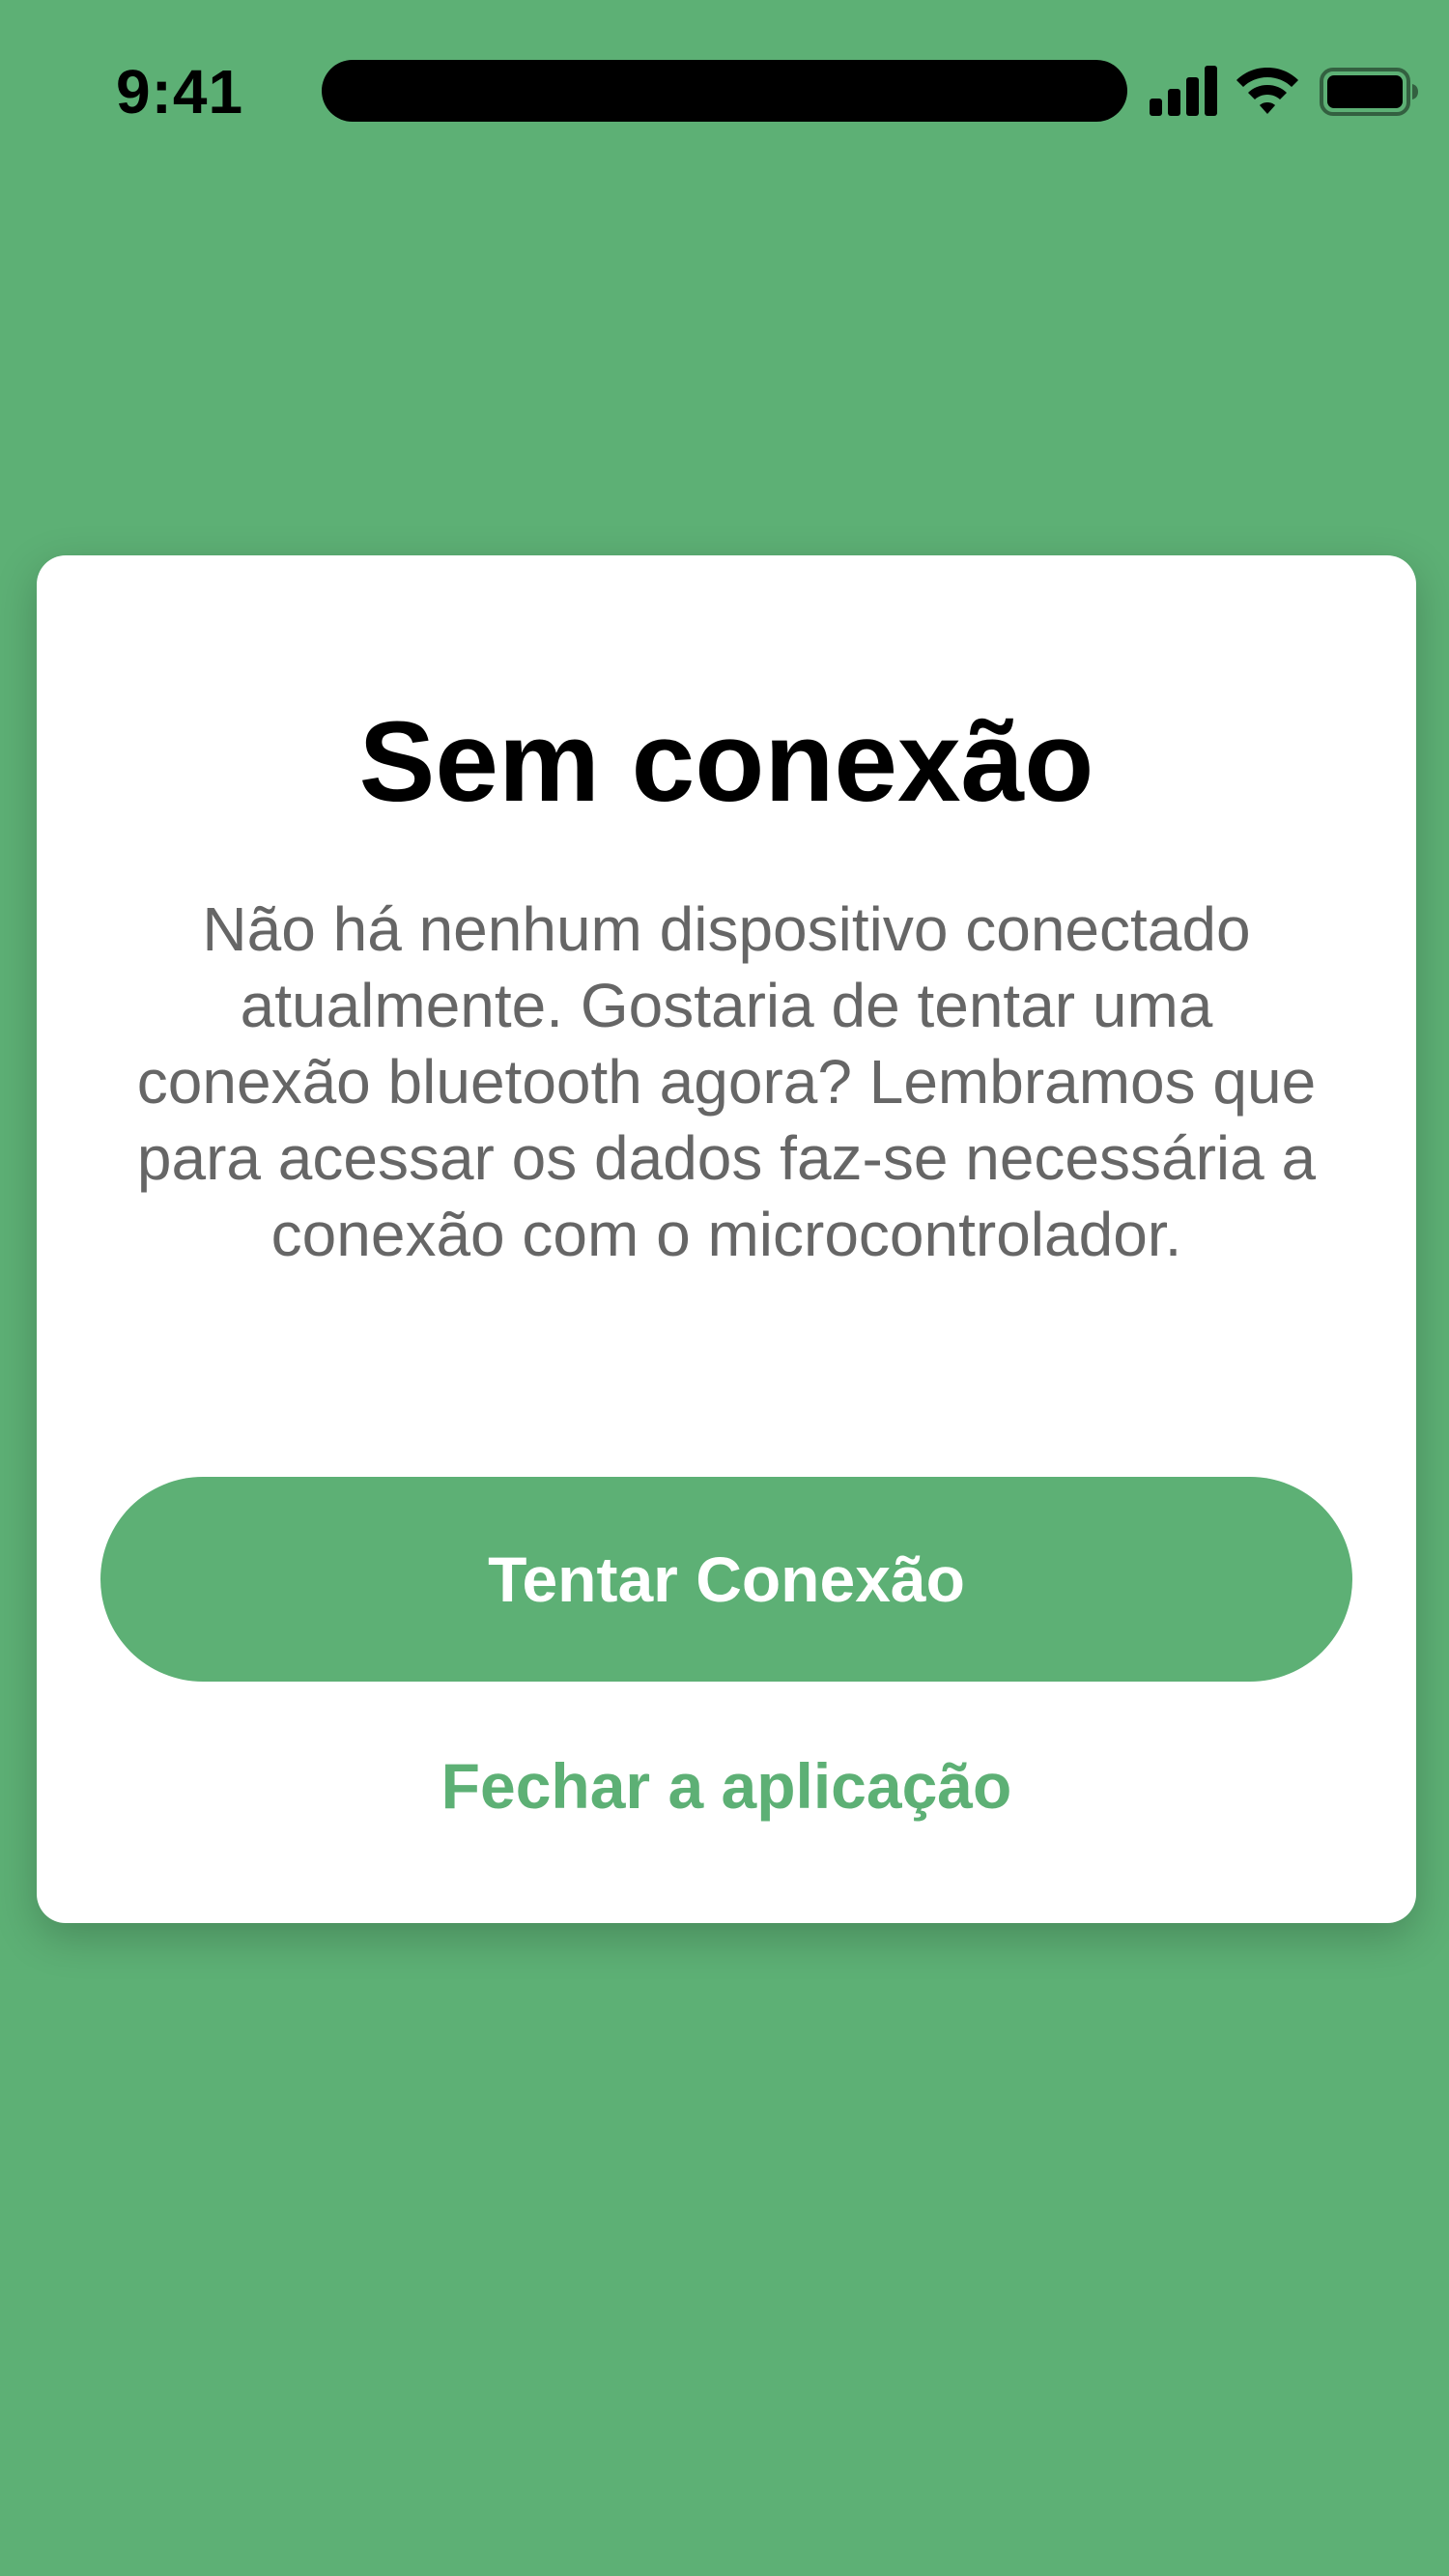 This screenshot has width=1449, height=2576. Describe the element at coordinates (726, 1786) in the screenshot. I see `close-app-link: Fechar a aplicação` at that location.